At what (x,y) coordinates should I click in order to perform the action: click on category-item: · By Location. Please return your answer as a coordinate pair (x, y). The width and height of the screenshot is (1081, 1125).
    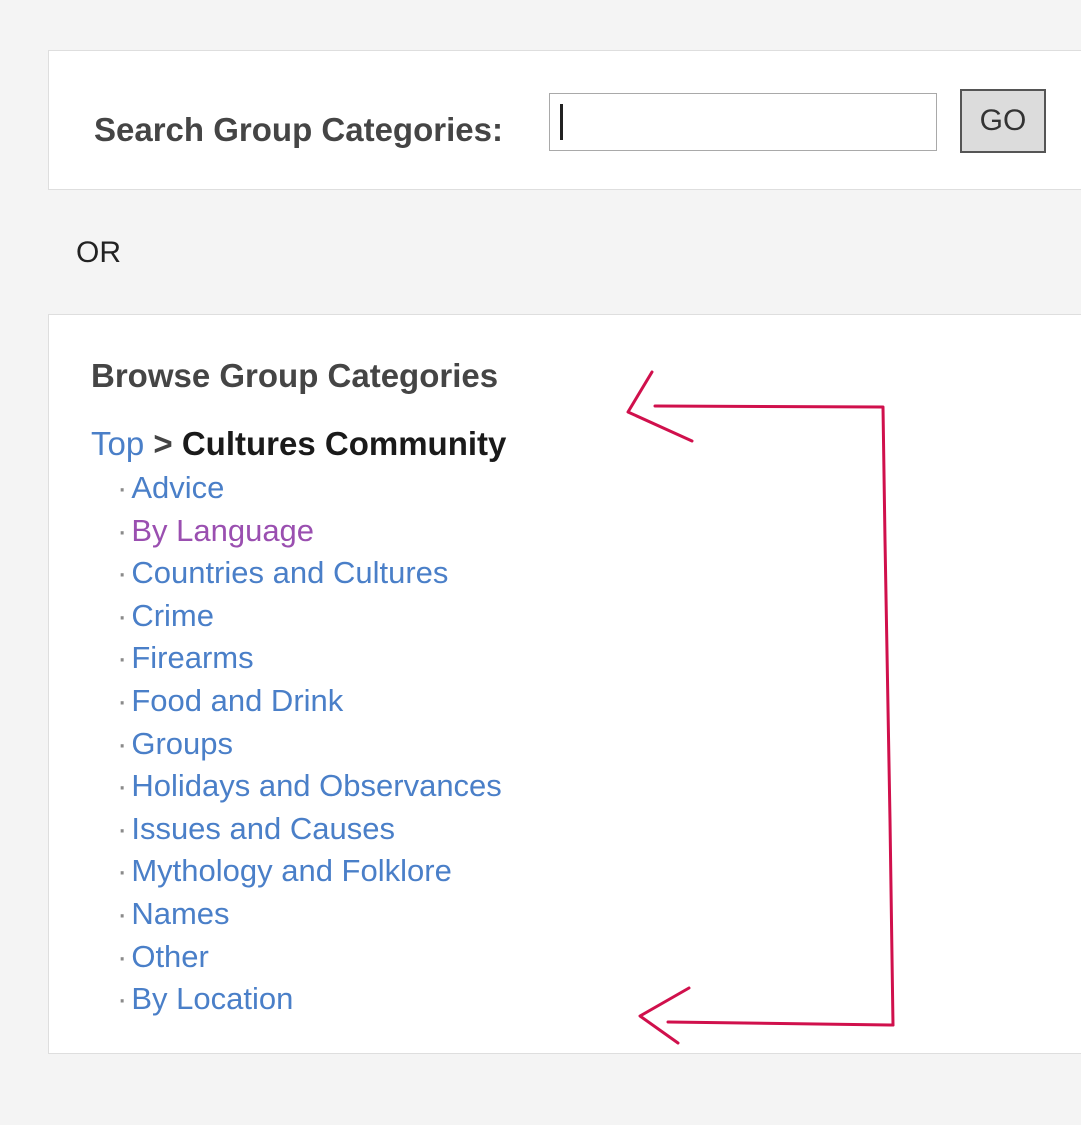
    Looking at the image, I should click on (309, 999).